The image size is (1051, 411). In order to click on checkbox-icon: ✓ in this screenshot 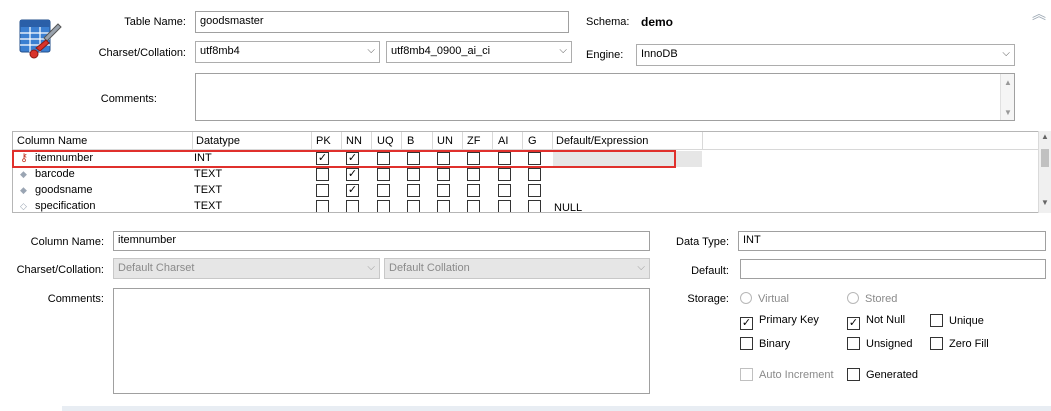, I will do `click(853, 323)`.